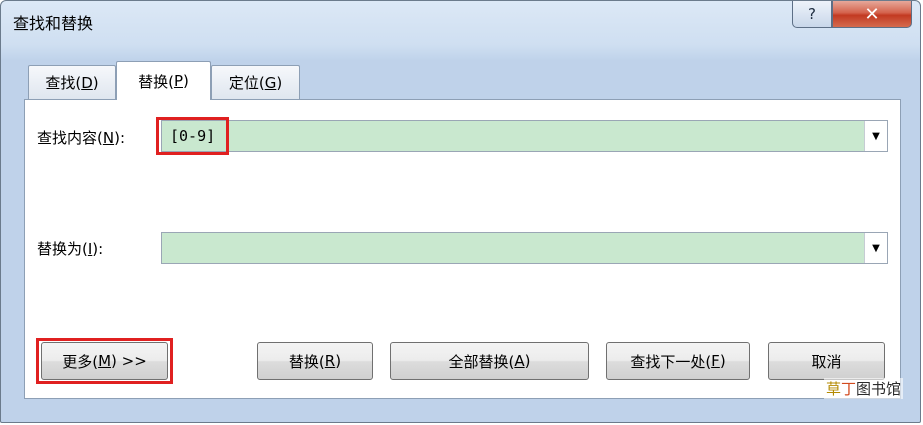 The width and height of the screenshot is (923, 425). Describe the element at coordinates (826, 361) in the screenshot. I see `cancel-button: 取消` at that location.